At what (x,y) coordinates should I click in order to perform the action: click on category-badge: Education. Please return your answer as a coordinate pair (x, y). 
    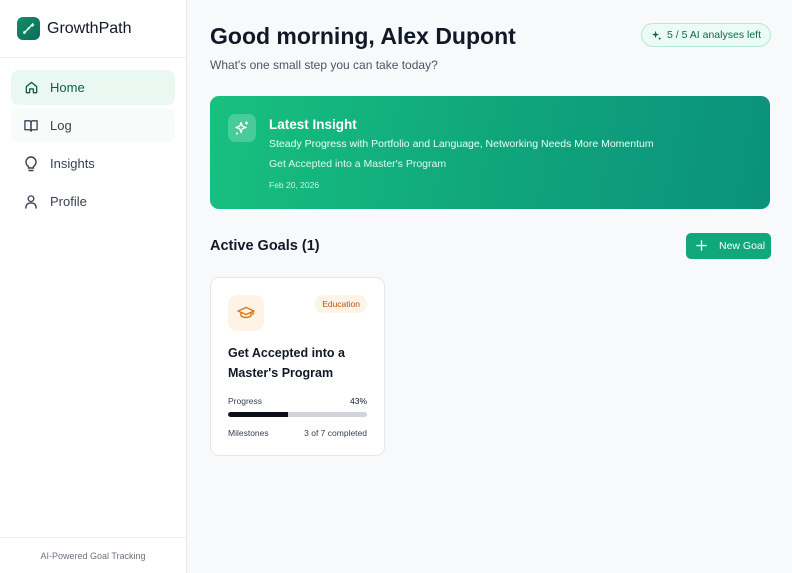
    Looking at the image, I should click on (341, 304).